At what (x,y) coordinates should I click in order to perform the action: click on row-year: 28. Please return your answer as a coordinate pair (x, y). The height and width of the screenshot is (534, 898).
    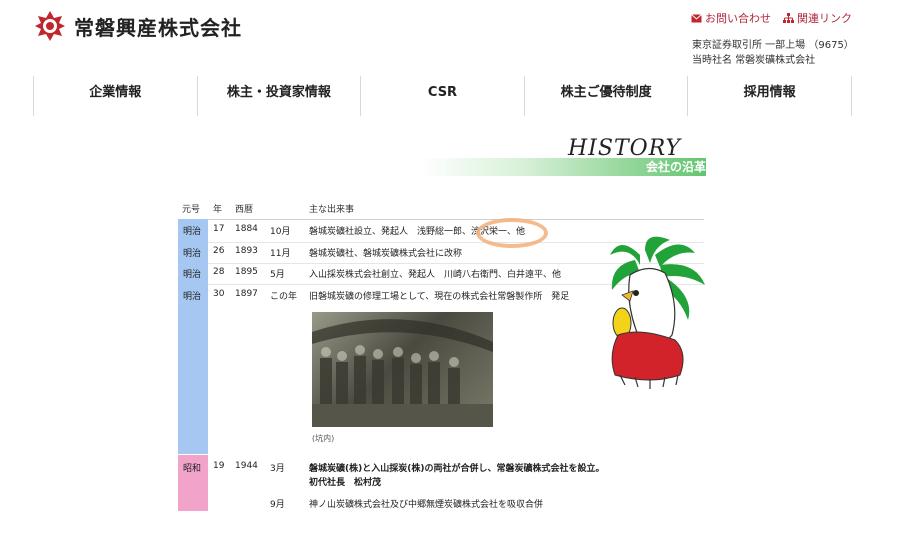
    Looking at the image, I should click on (219, 272).